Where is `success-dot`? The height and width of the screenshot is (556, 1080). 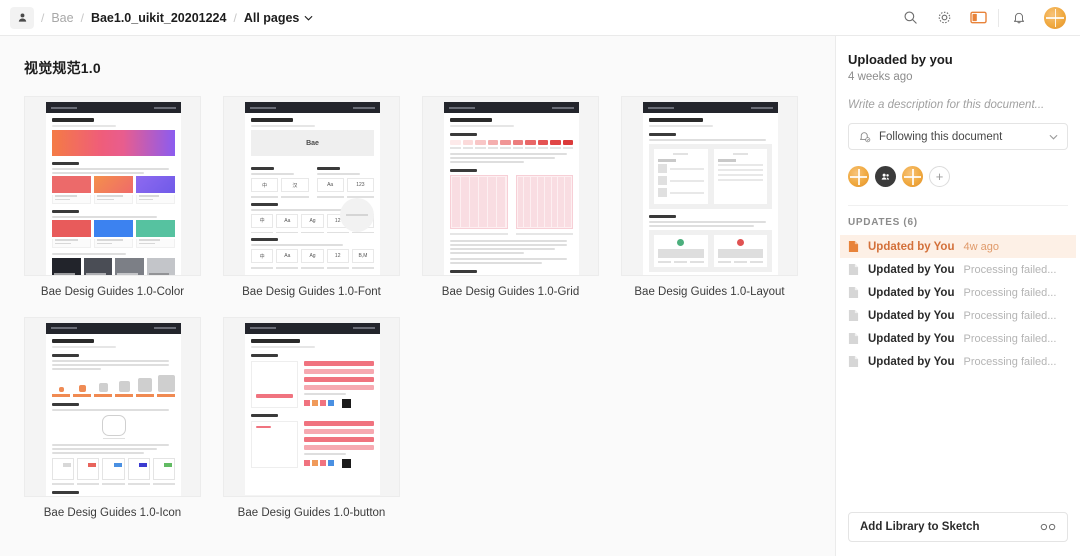 success-dot is located at coordinates (681, 242).